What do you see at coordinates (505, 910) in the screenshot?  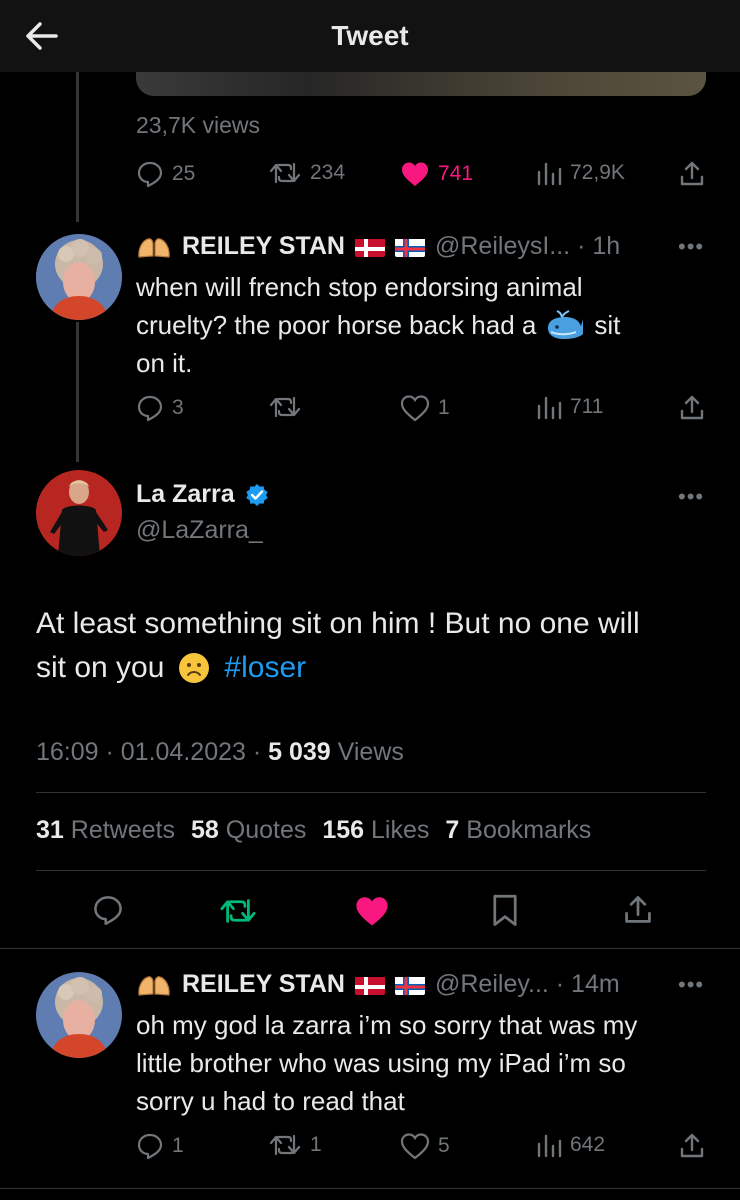 I see `bookmark-icon` at bounding box center [505, 910].